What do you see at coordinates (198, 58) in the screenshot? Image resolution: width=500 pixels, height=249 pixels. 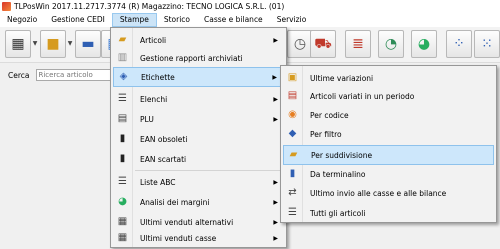 I see `stampe-item-gestione-rapporti: ▥ Gestione rapporti archiviati` at bounding box center [198, 58].